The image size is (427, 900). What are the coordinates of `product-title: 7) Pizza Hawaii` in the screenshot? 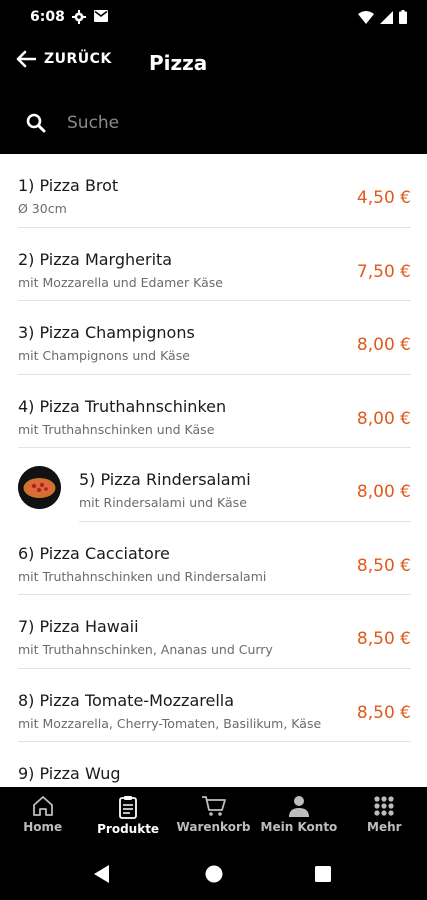 It's located at (78, 626).